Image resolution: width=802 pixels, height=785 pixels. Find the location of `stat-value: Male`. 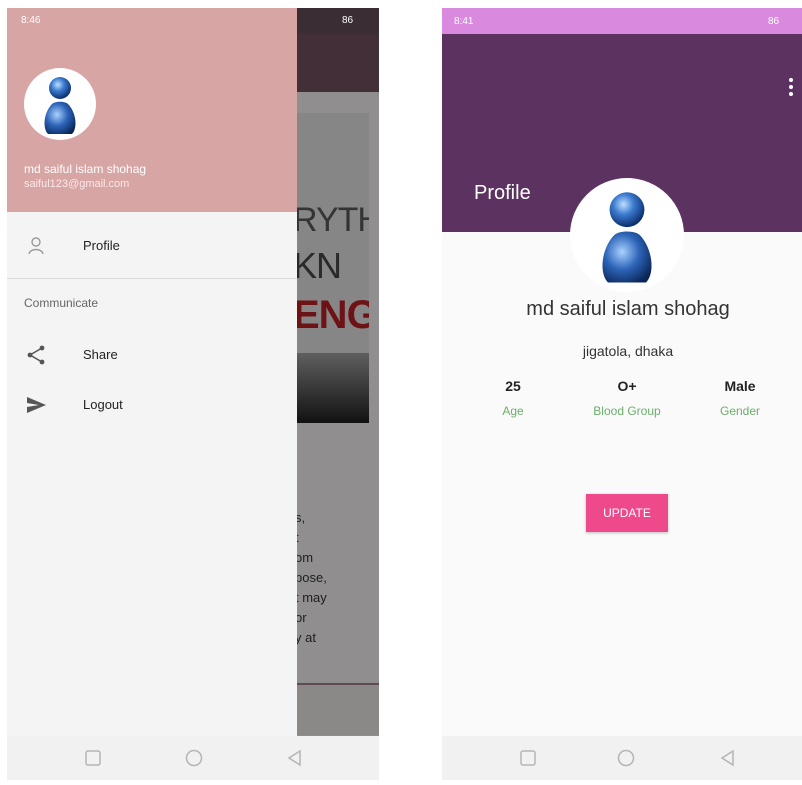

stat-value: Male is located at coordinates (740, 386).